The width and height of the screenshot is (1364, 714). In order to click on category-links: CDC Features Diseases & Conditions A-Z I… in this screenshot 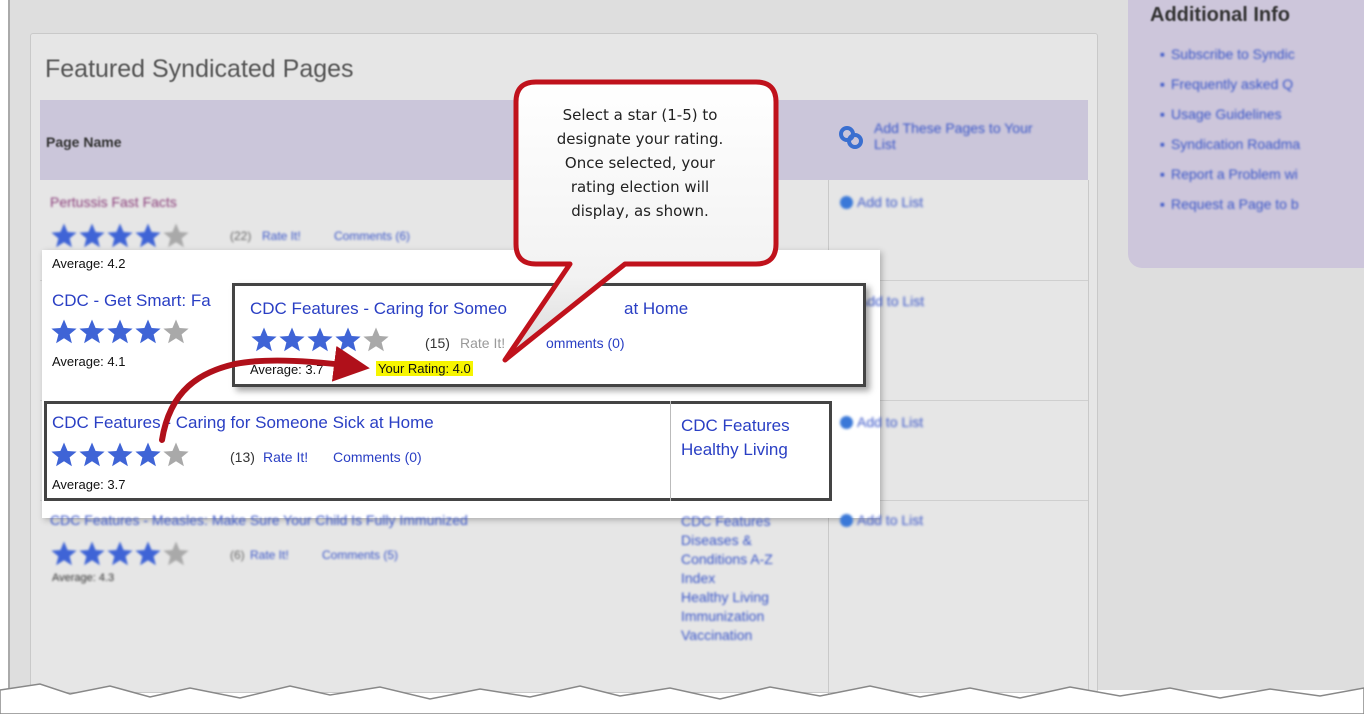, I will do `click(727, 578)`.